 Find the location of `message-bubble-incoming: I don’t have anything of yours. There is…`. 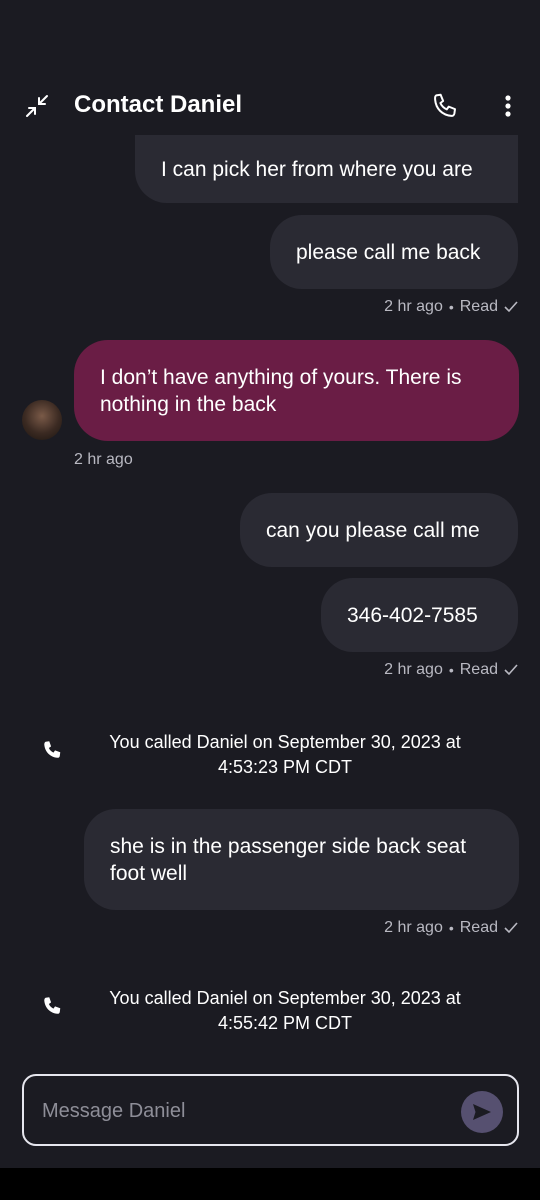

message-bubble-incoming: I don’t have anything of yours. There is… is located at coordinates (296, 390).